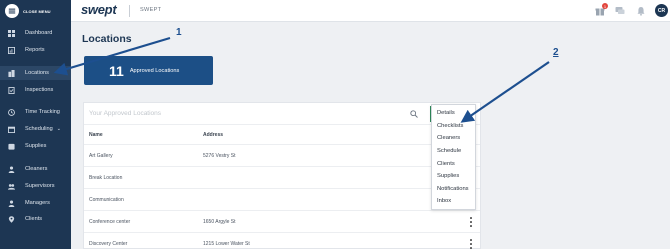 This screenshot has height=249, width=670. What do you see at coordinates (556, 52) in the screenshot?
I see `annotation-number-2: 2` at bounding box center [556, 52].